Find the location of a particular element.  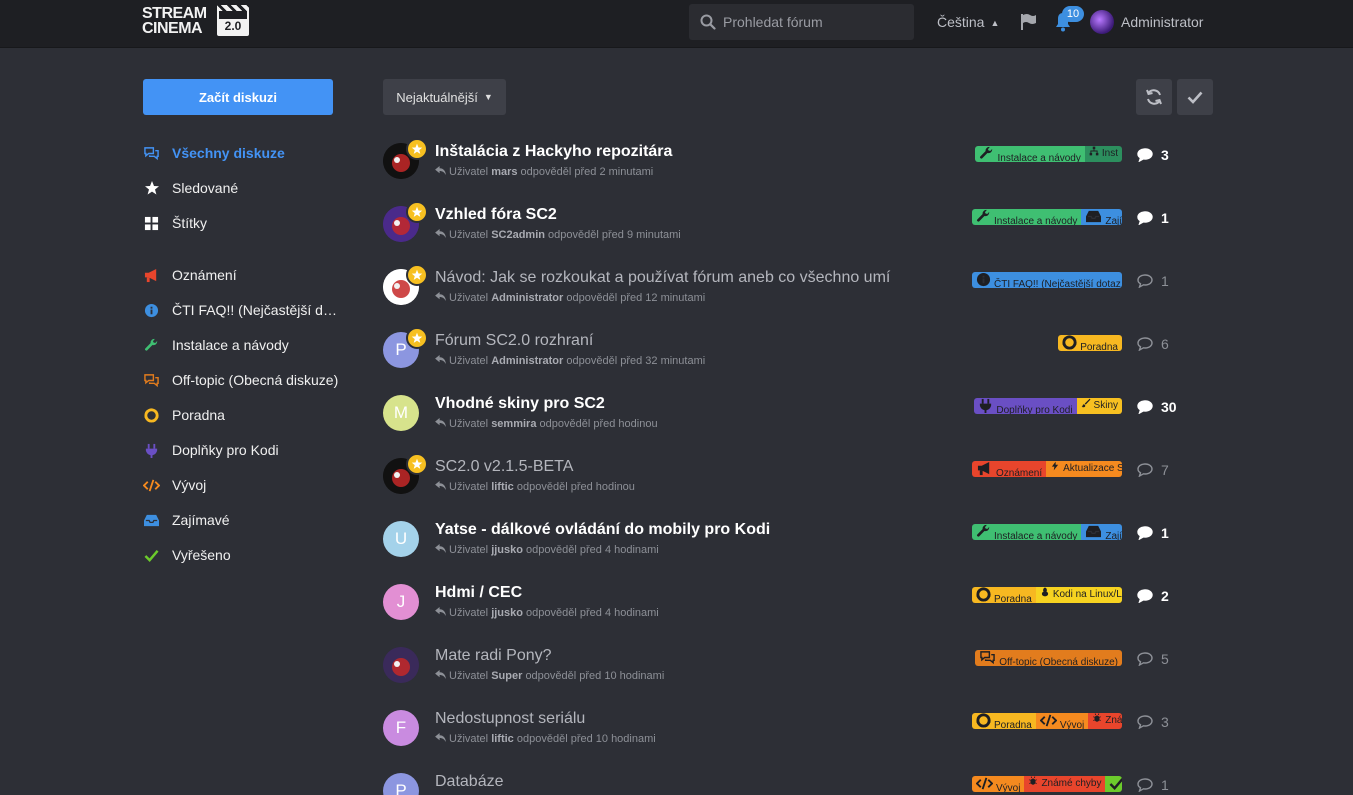

author-avatar: P is located at coordinates (401, 784).